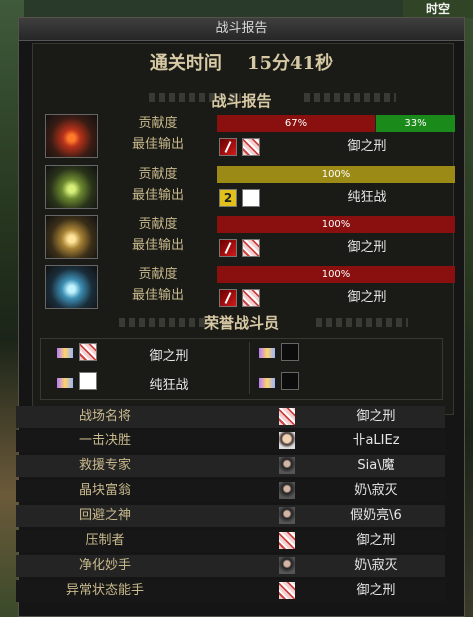  Describe the element at coordinates (241, 369) in the screenshot. I see `honor-members-box` at that location.